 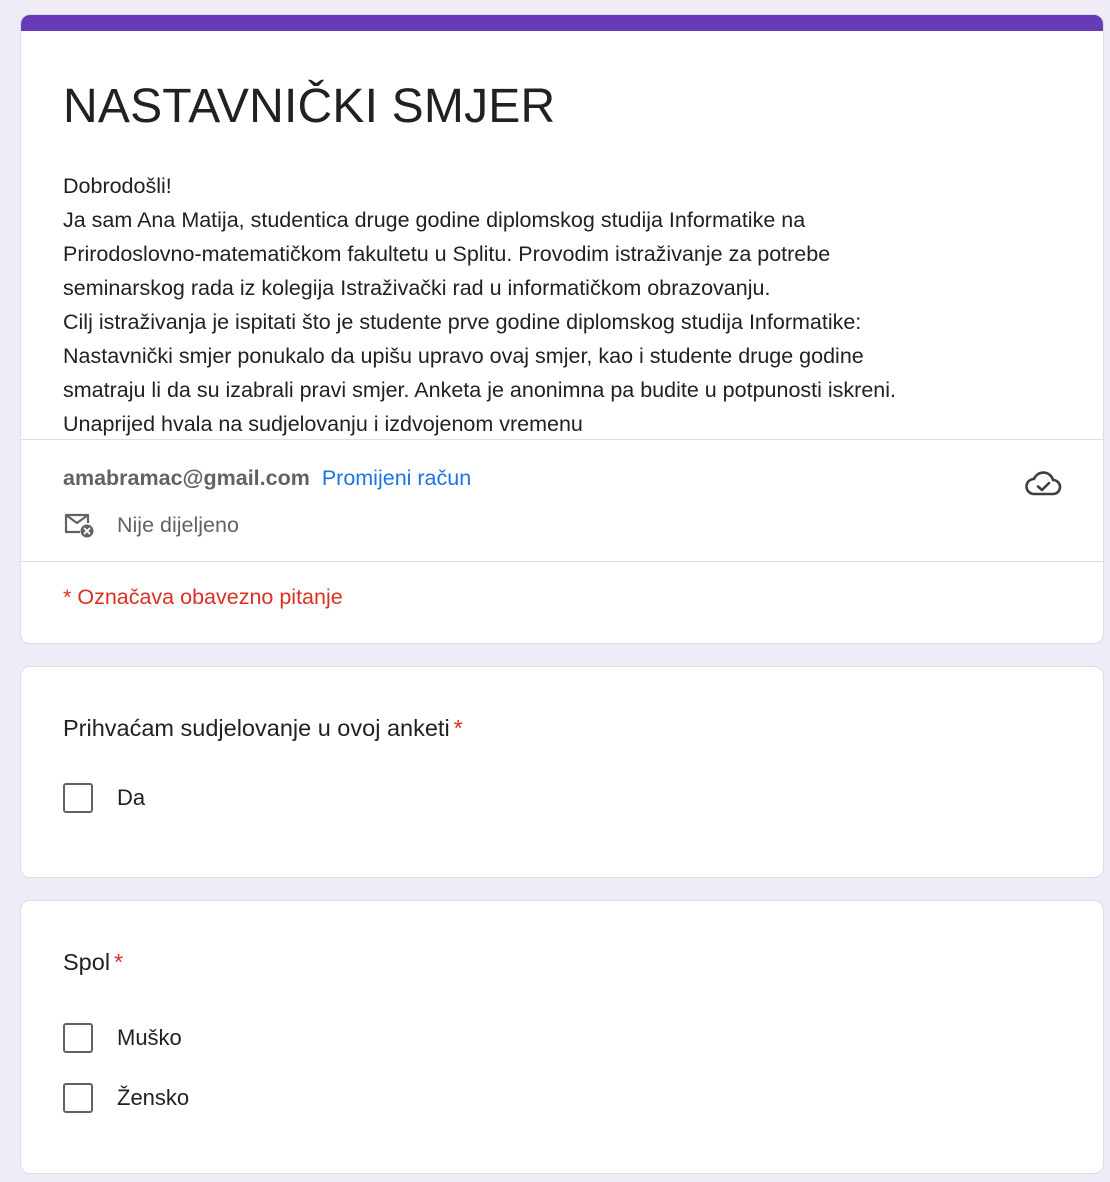 What do you see at coordinates (149, 1037) in the screenshot?
I see `option-label: Muško` at bounding box center [149, 1037].